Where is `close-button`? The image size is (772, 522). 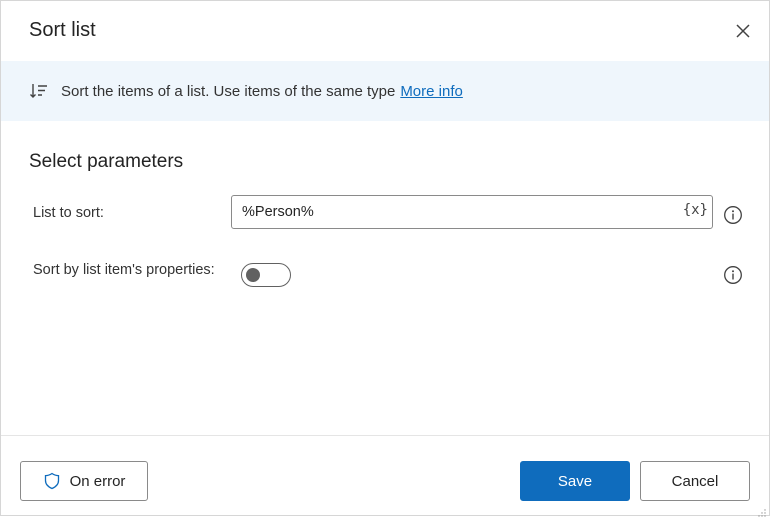 close-button is located at coordinates (743, 31).